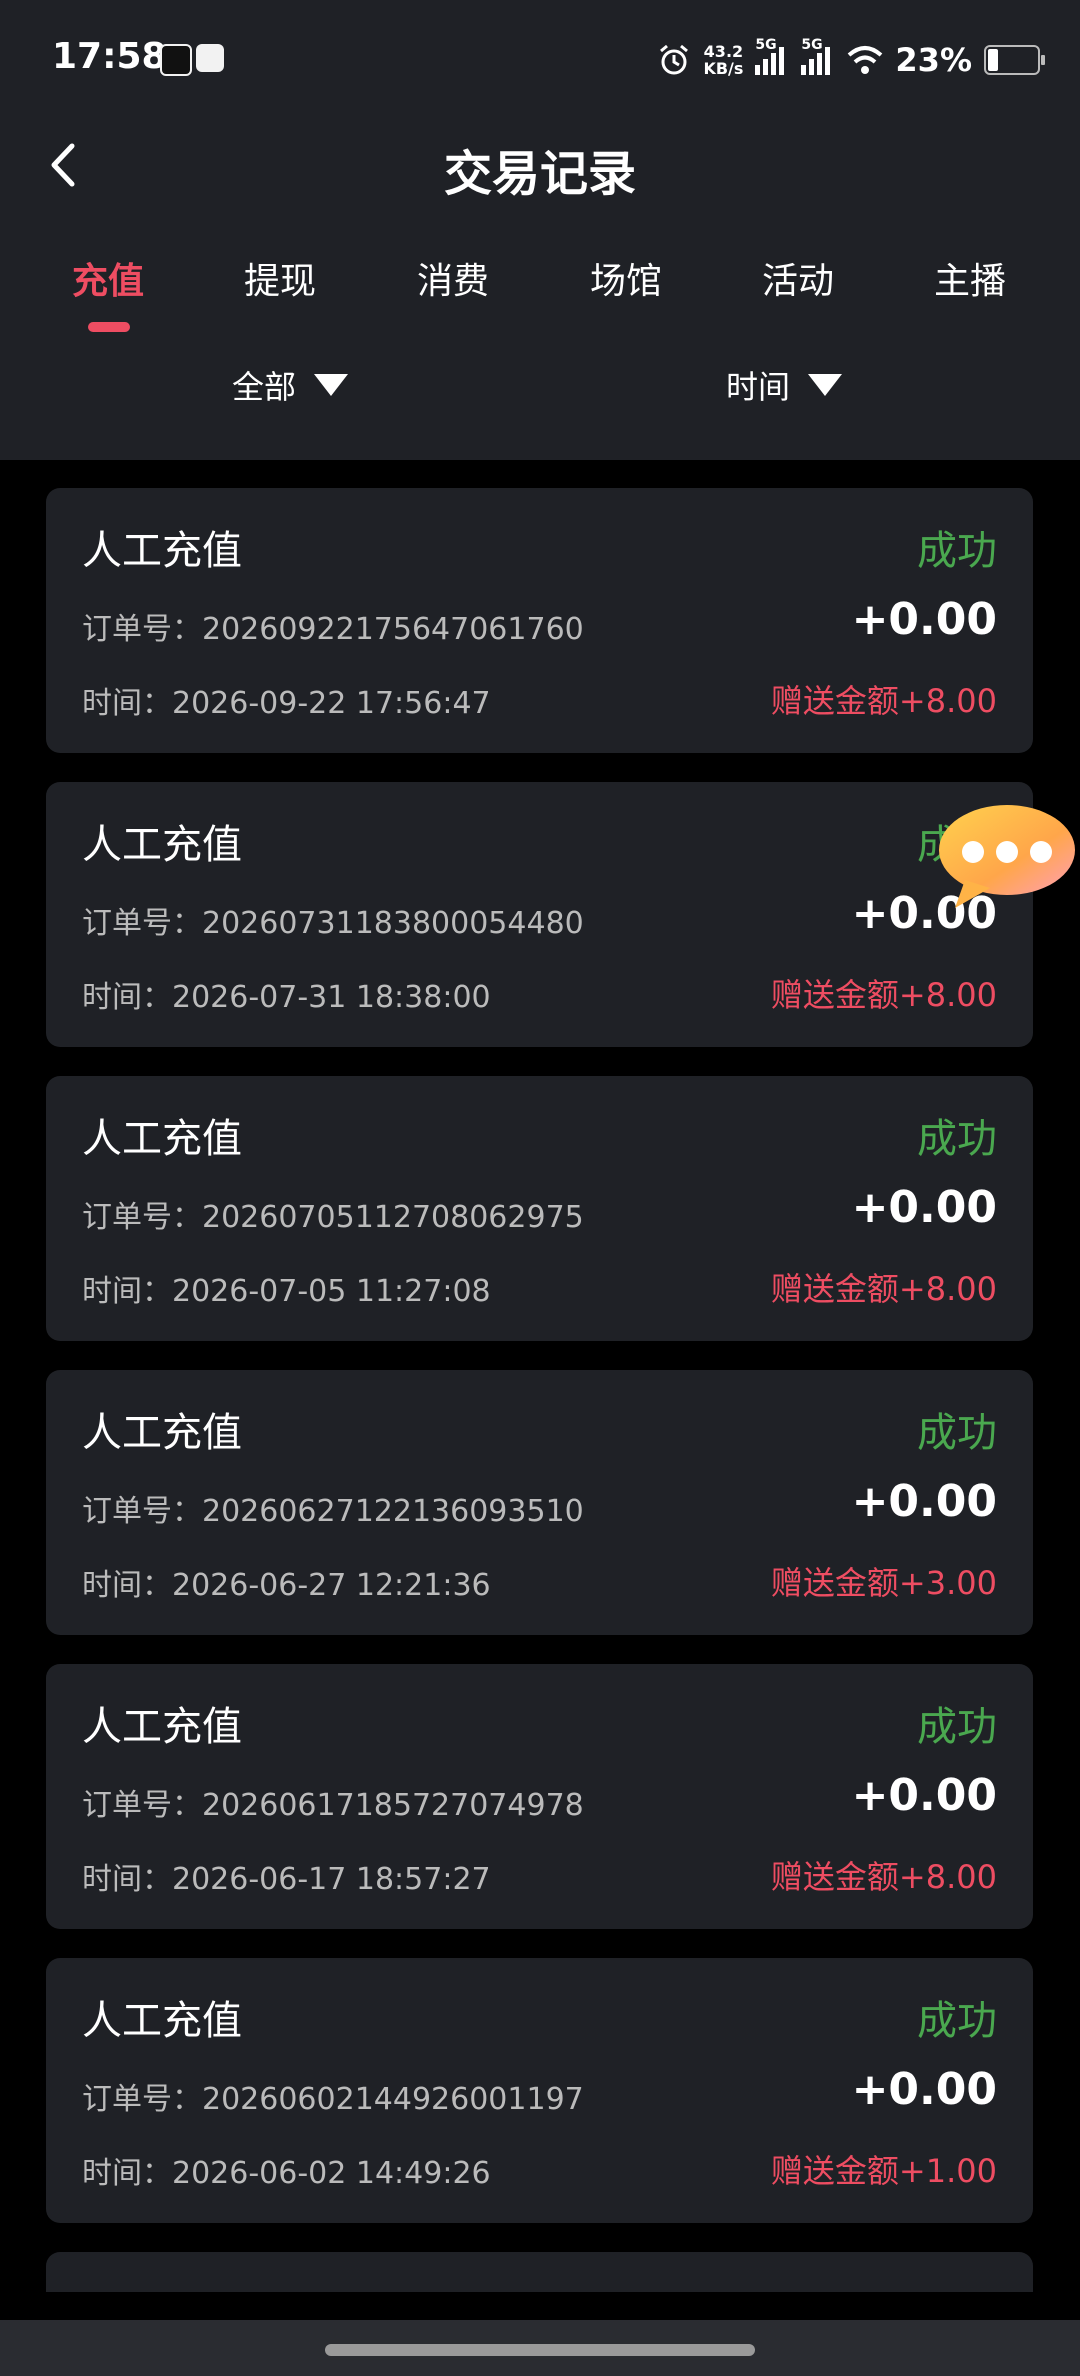  Describe the element at coordinates (865, 60) in the screenshot. I see `wifi-icon` at that location.